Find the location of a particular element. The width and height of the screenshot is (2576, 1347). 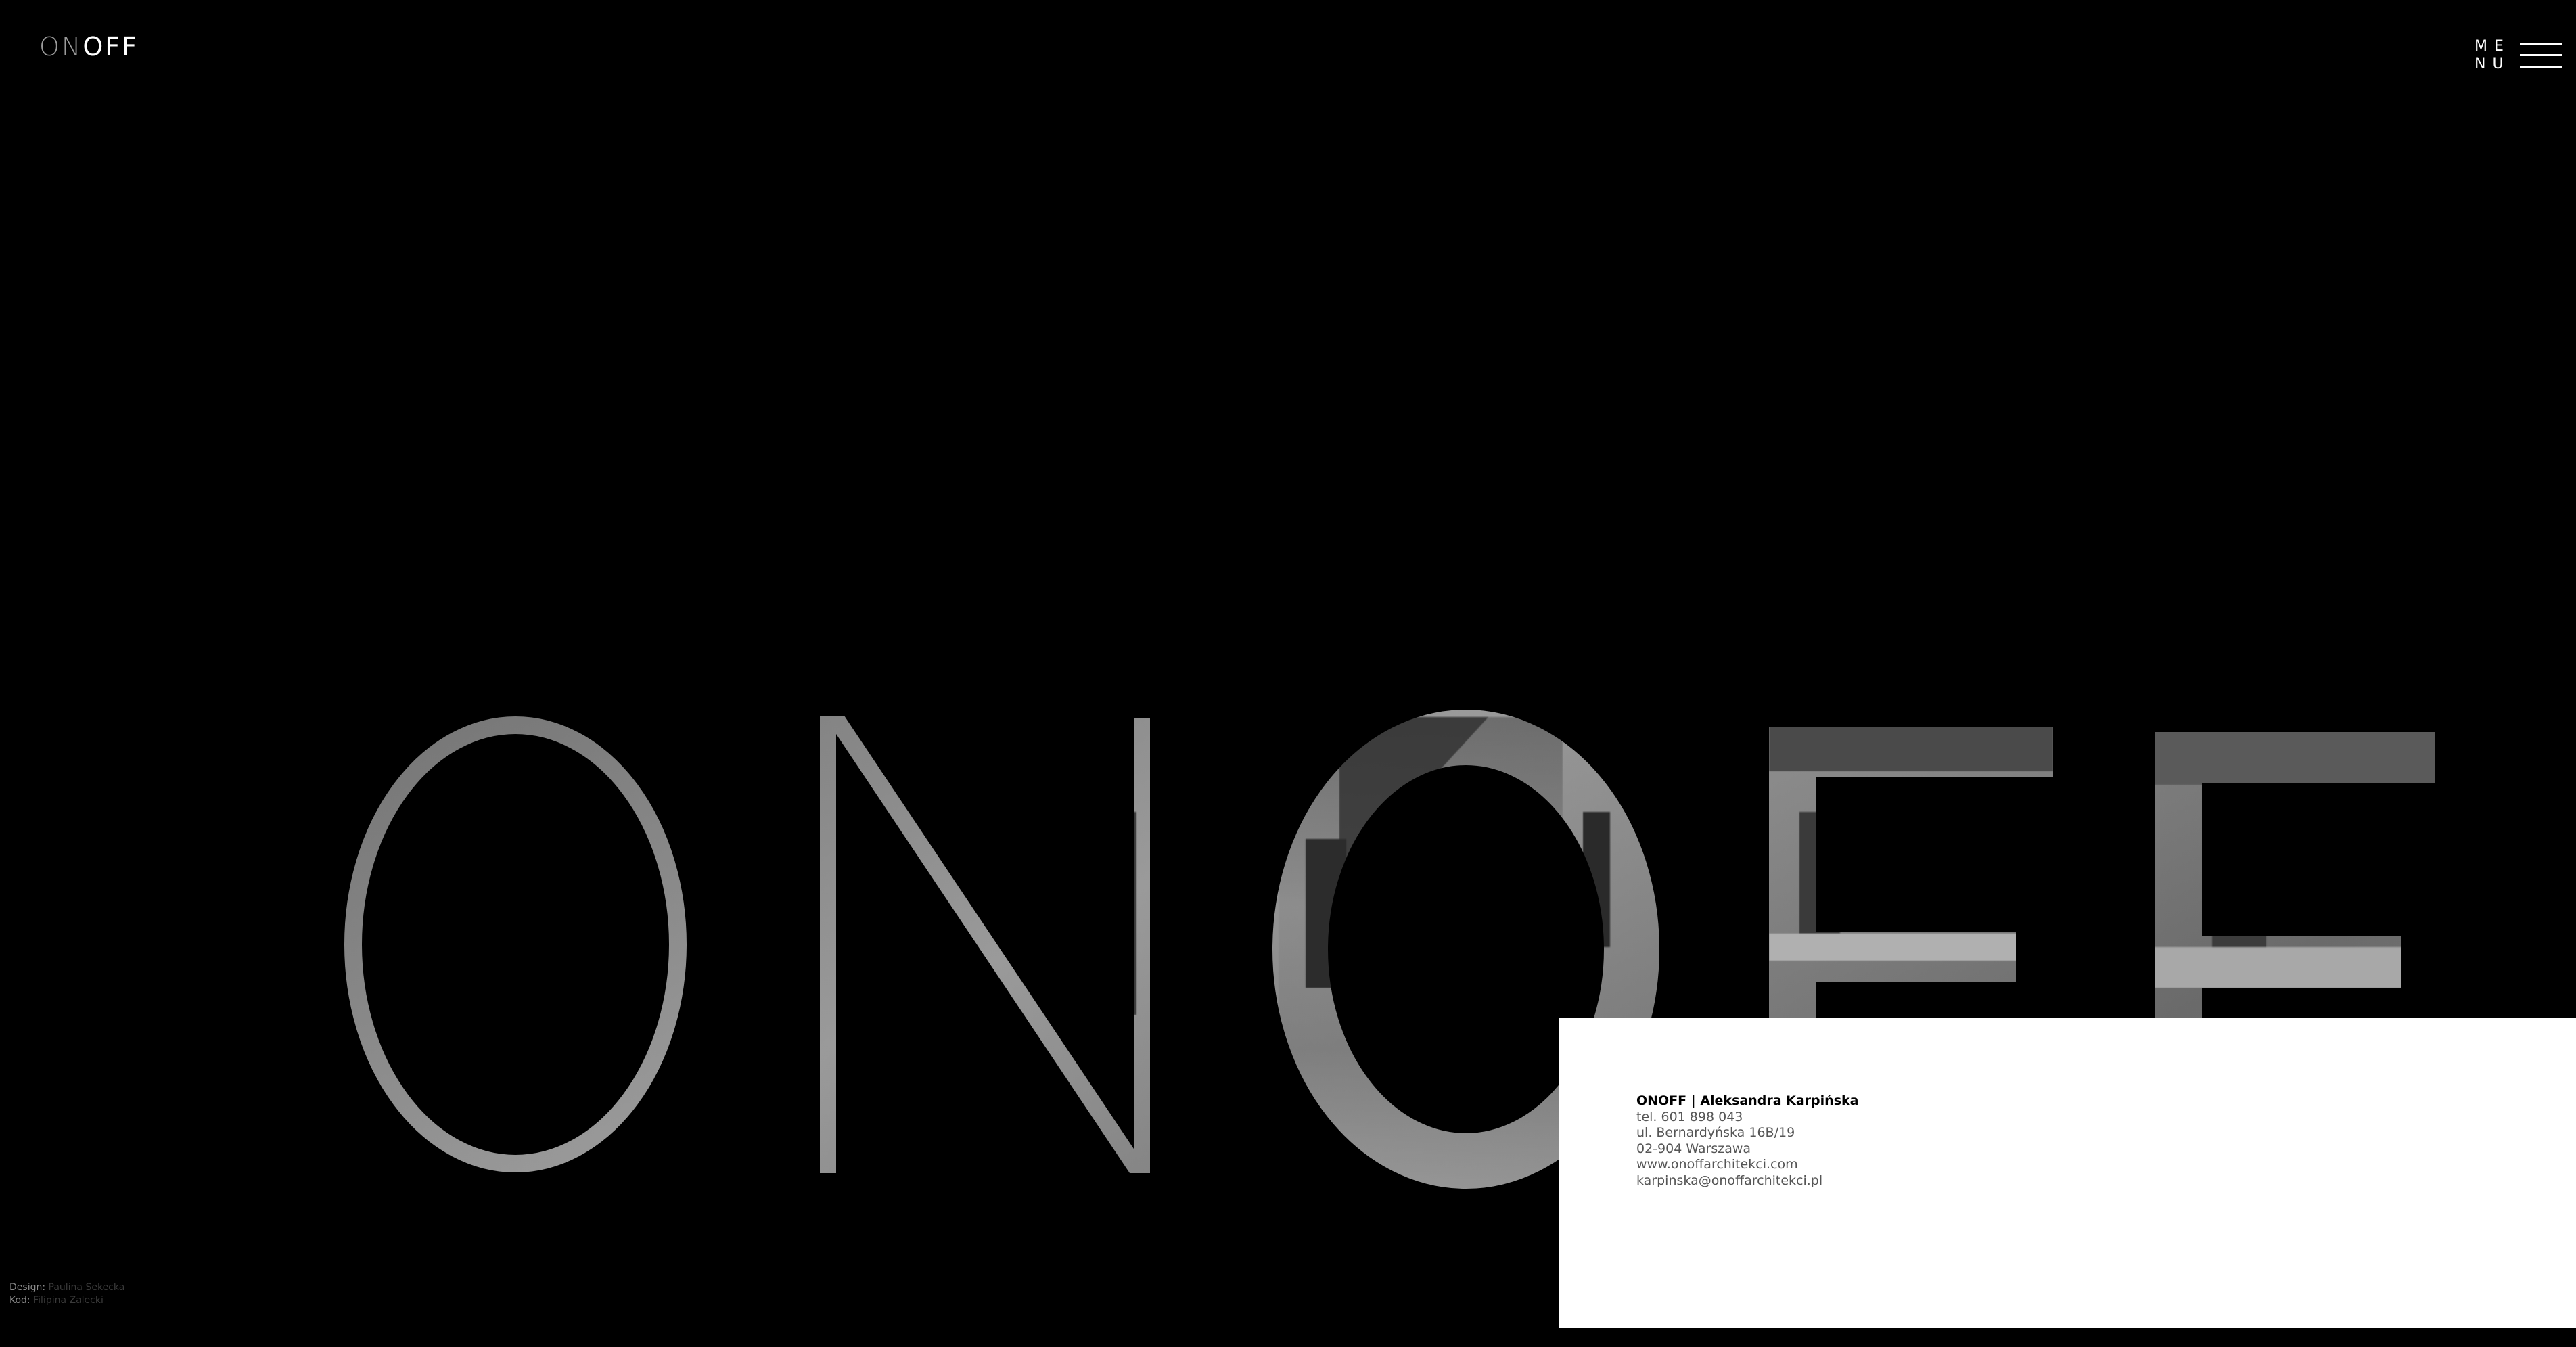

contact-website-link: www.onoffarchitekci.com is located at coordinates (1747, 1165).